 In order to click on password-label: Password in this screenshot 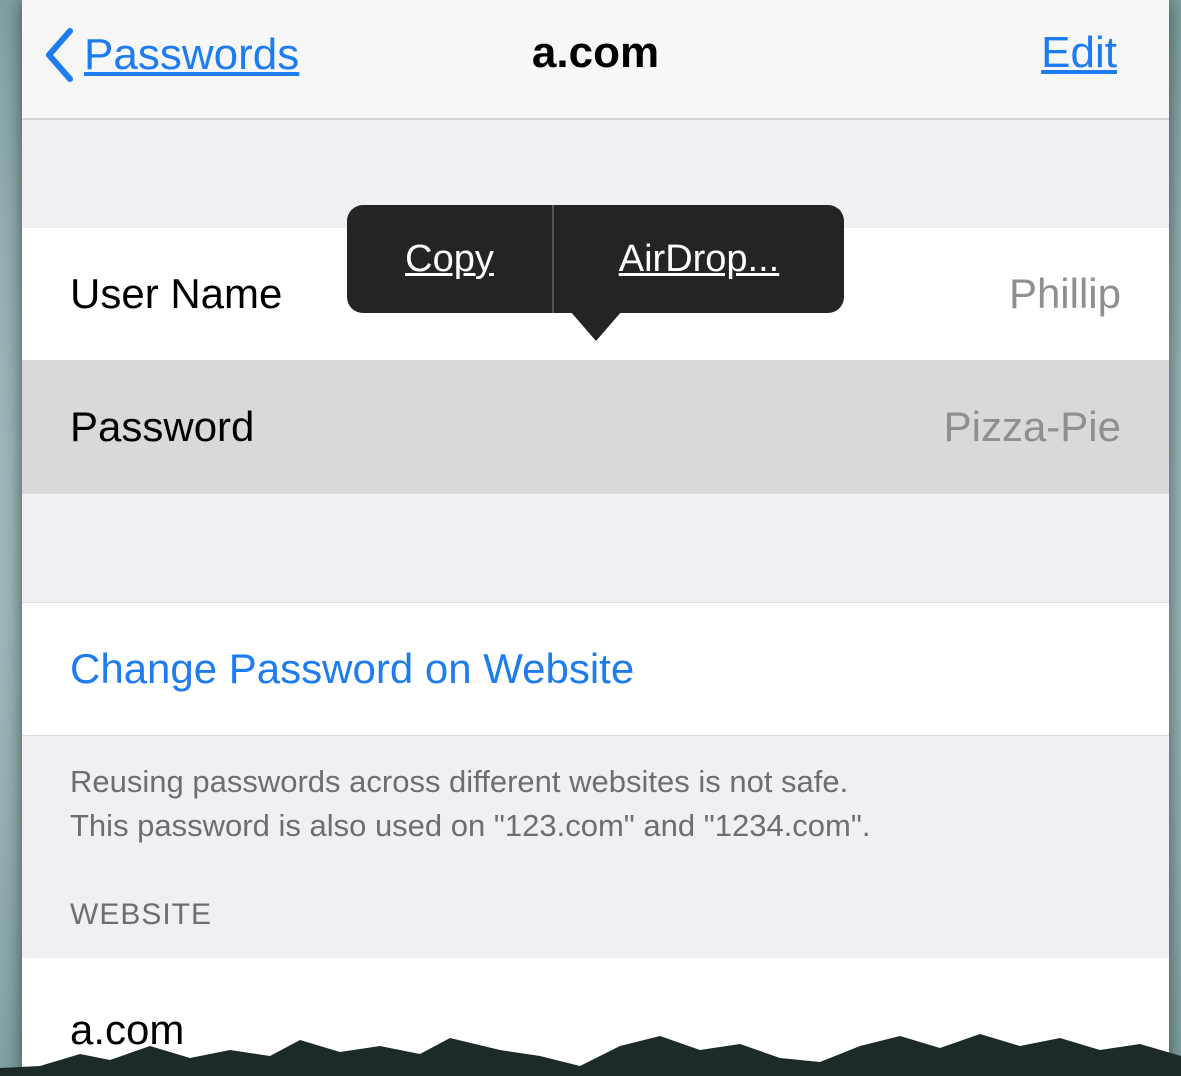, I will do `click(162, 426)`.